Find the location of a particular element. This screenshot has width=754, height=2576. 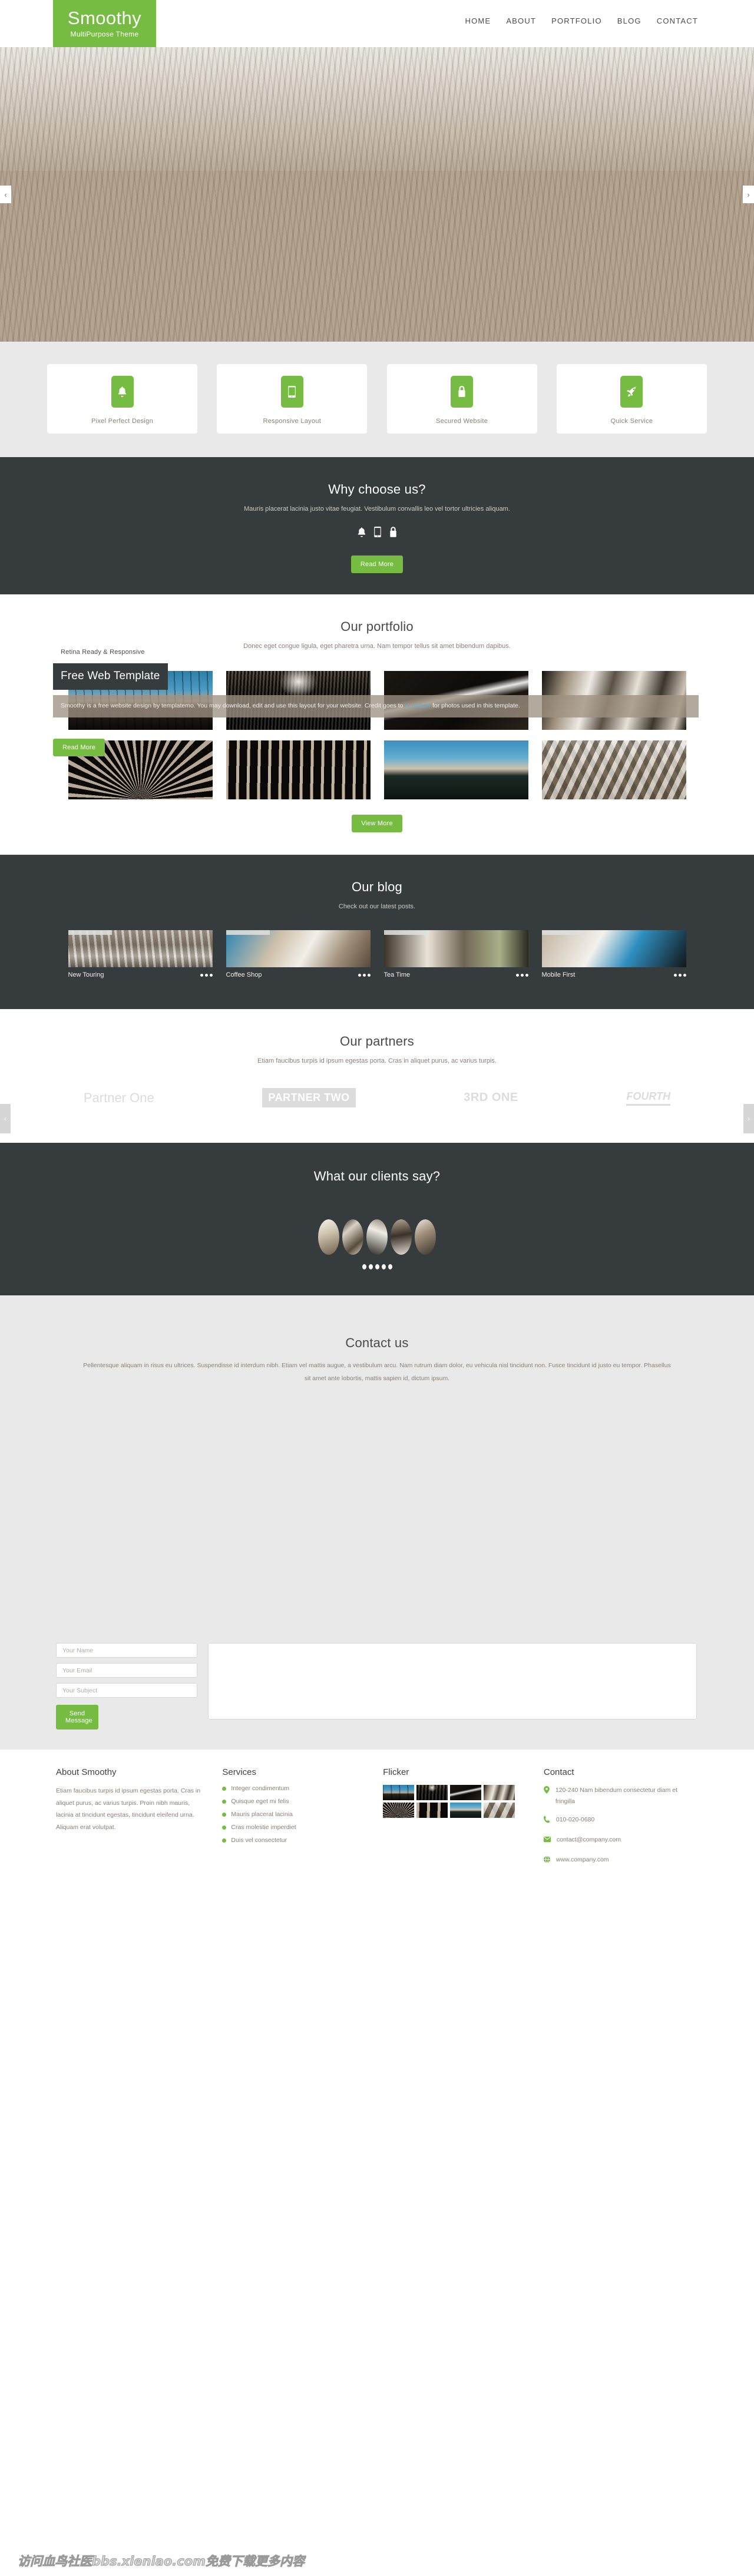

contact-email-row: contact@company.com is located at coordinates (621, 1840).